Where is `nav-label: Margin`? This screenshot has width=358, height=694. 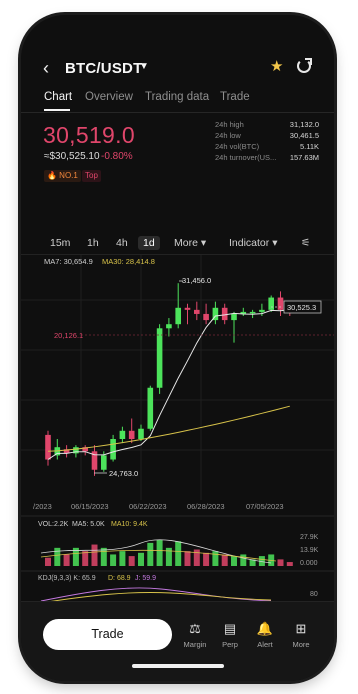
nav-label: Margin is located at coordinates (195, 644).